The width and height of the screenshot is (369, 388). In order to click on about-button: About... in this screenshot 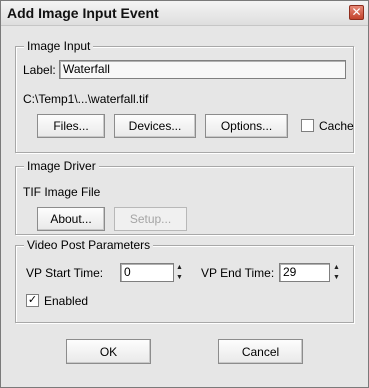, I will do `click(71, 219)`.